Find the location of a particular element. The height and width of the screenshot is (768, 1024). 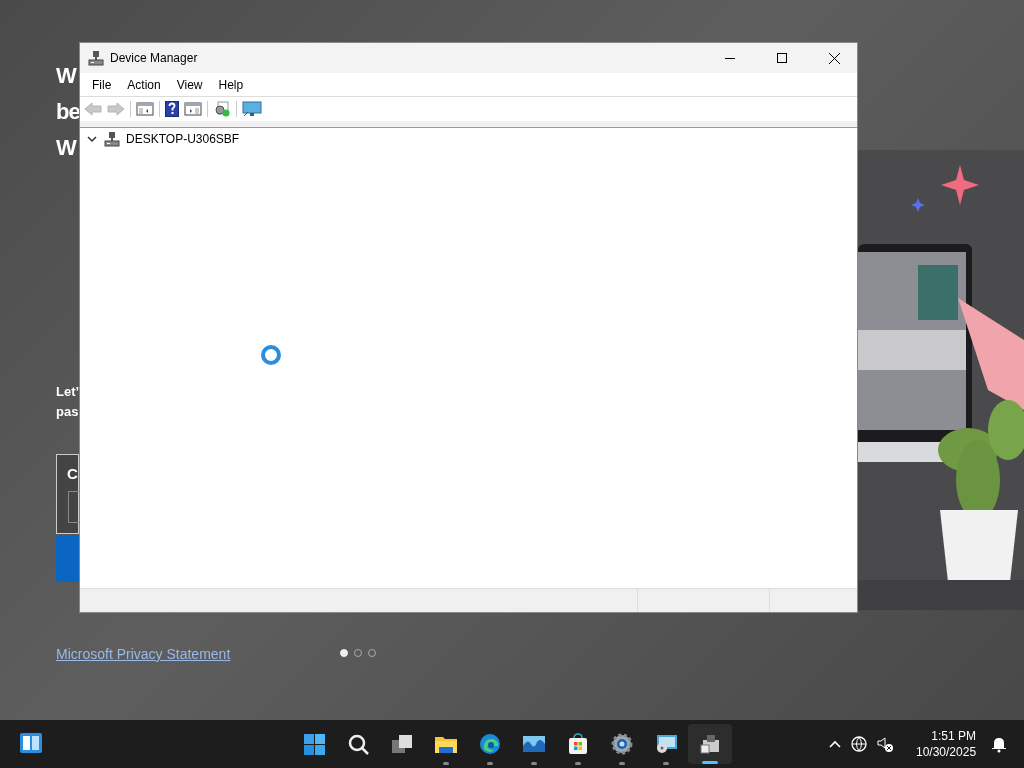

menu-item: View is located at coordinates (189, 84).